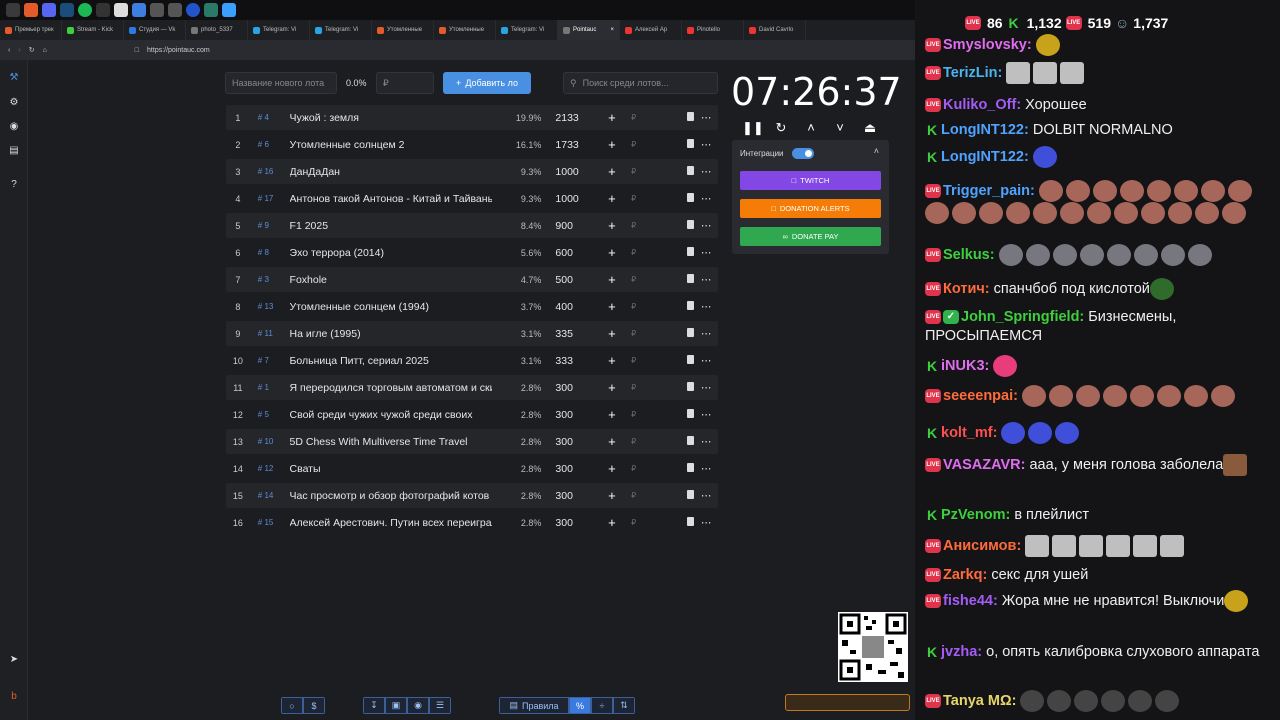 This screenshot has height=720, width=1280. I want to click on eject-icon: ⏏, so click(870, 128).